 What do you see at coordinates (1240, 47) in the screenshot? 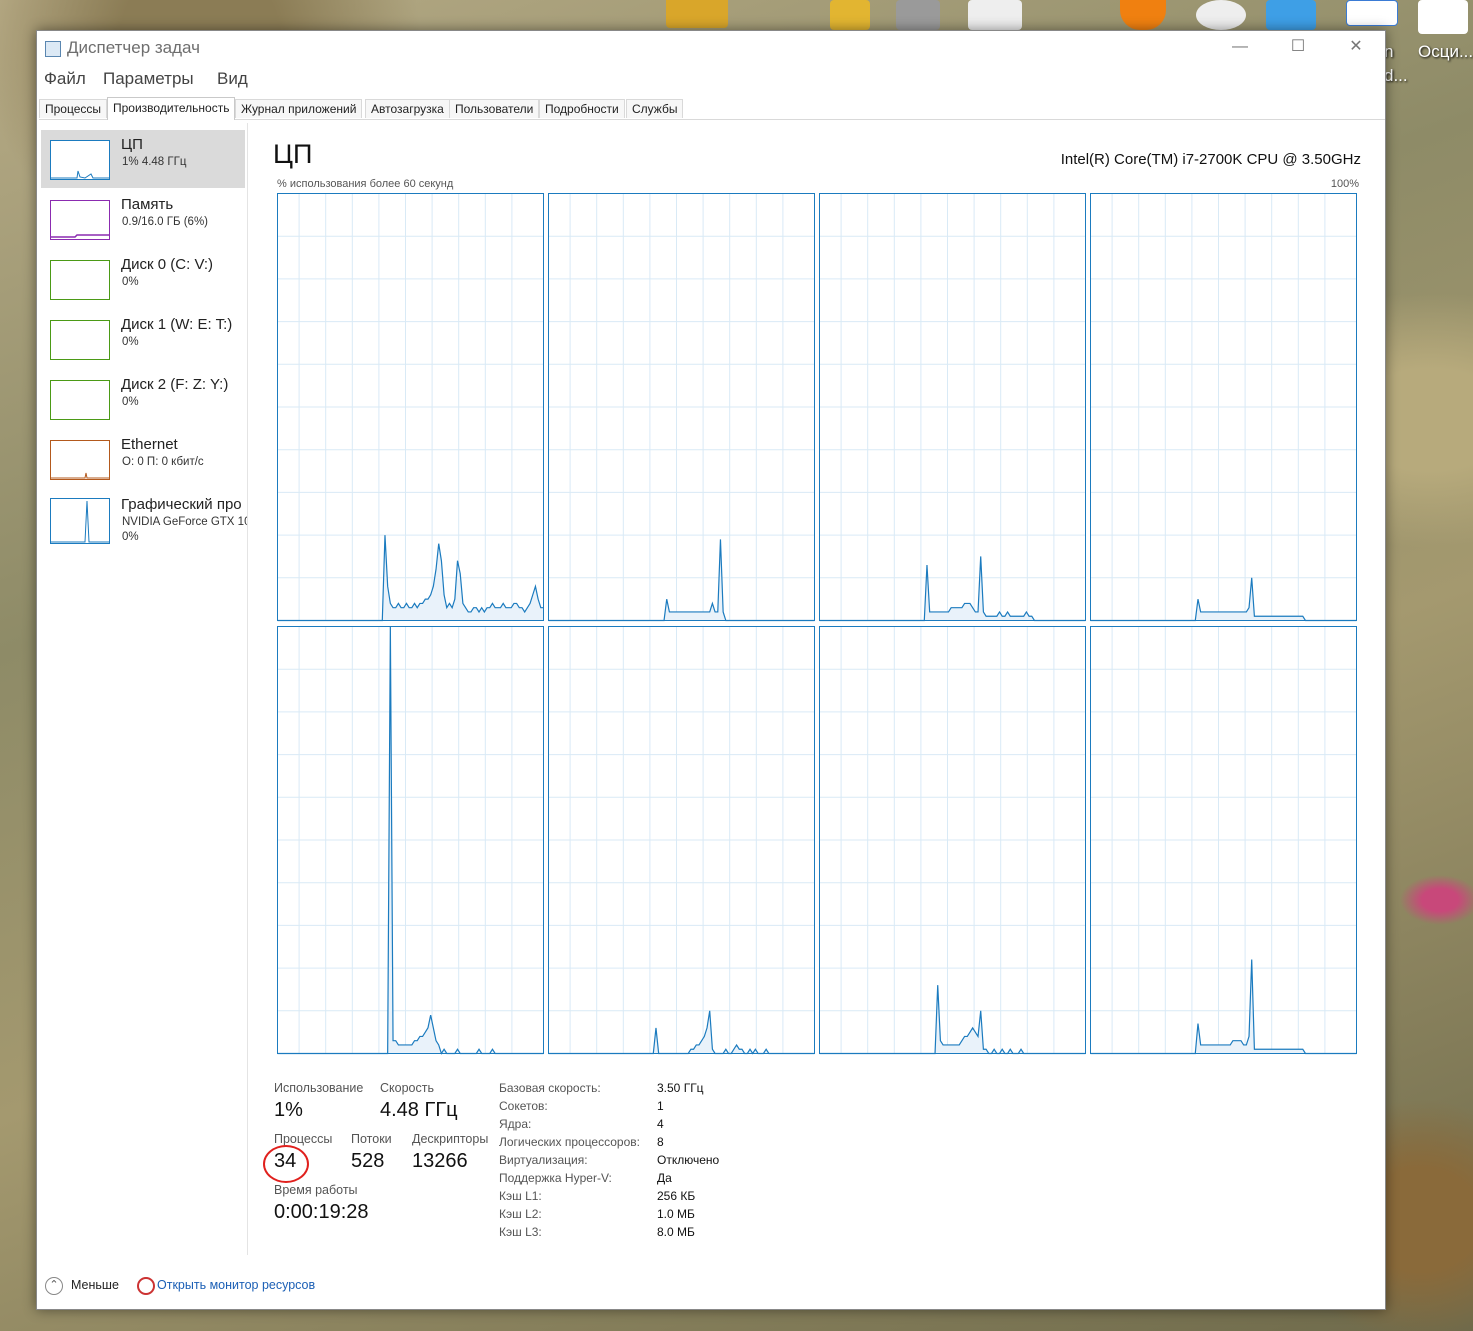
I see `minimize-button: —` at bounding box center [1240, 47].